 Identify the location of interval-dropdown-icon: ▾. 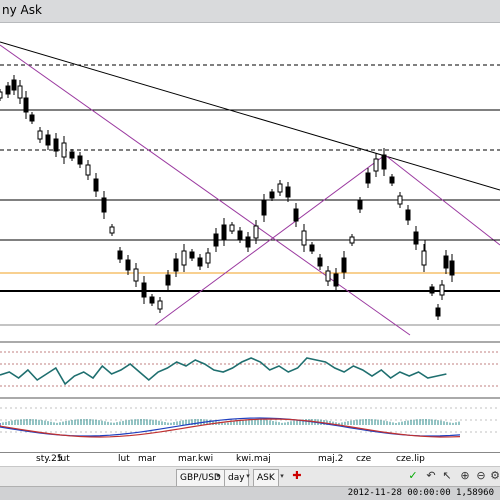
(248, 476).